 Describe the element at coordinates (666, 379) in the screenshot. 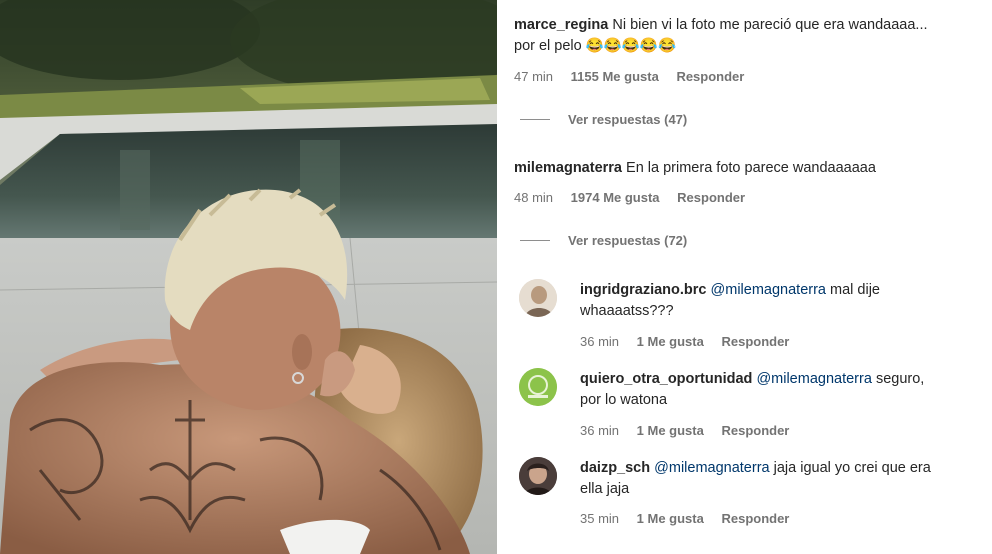

I see `reply-username: quiero_otra_oportunidad` at that location.